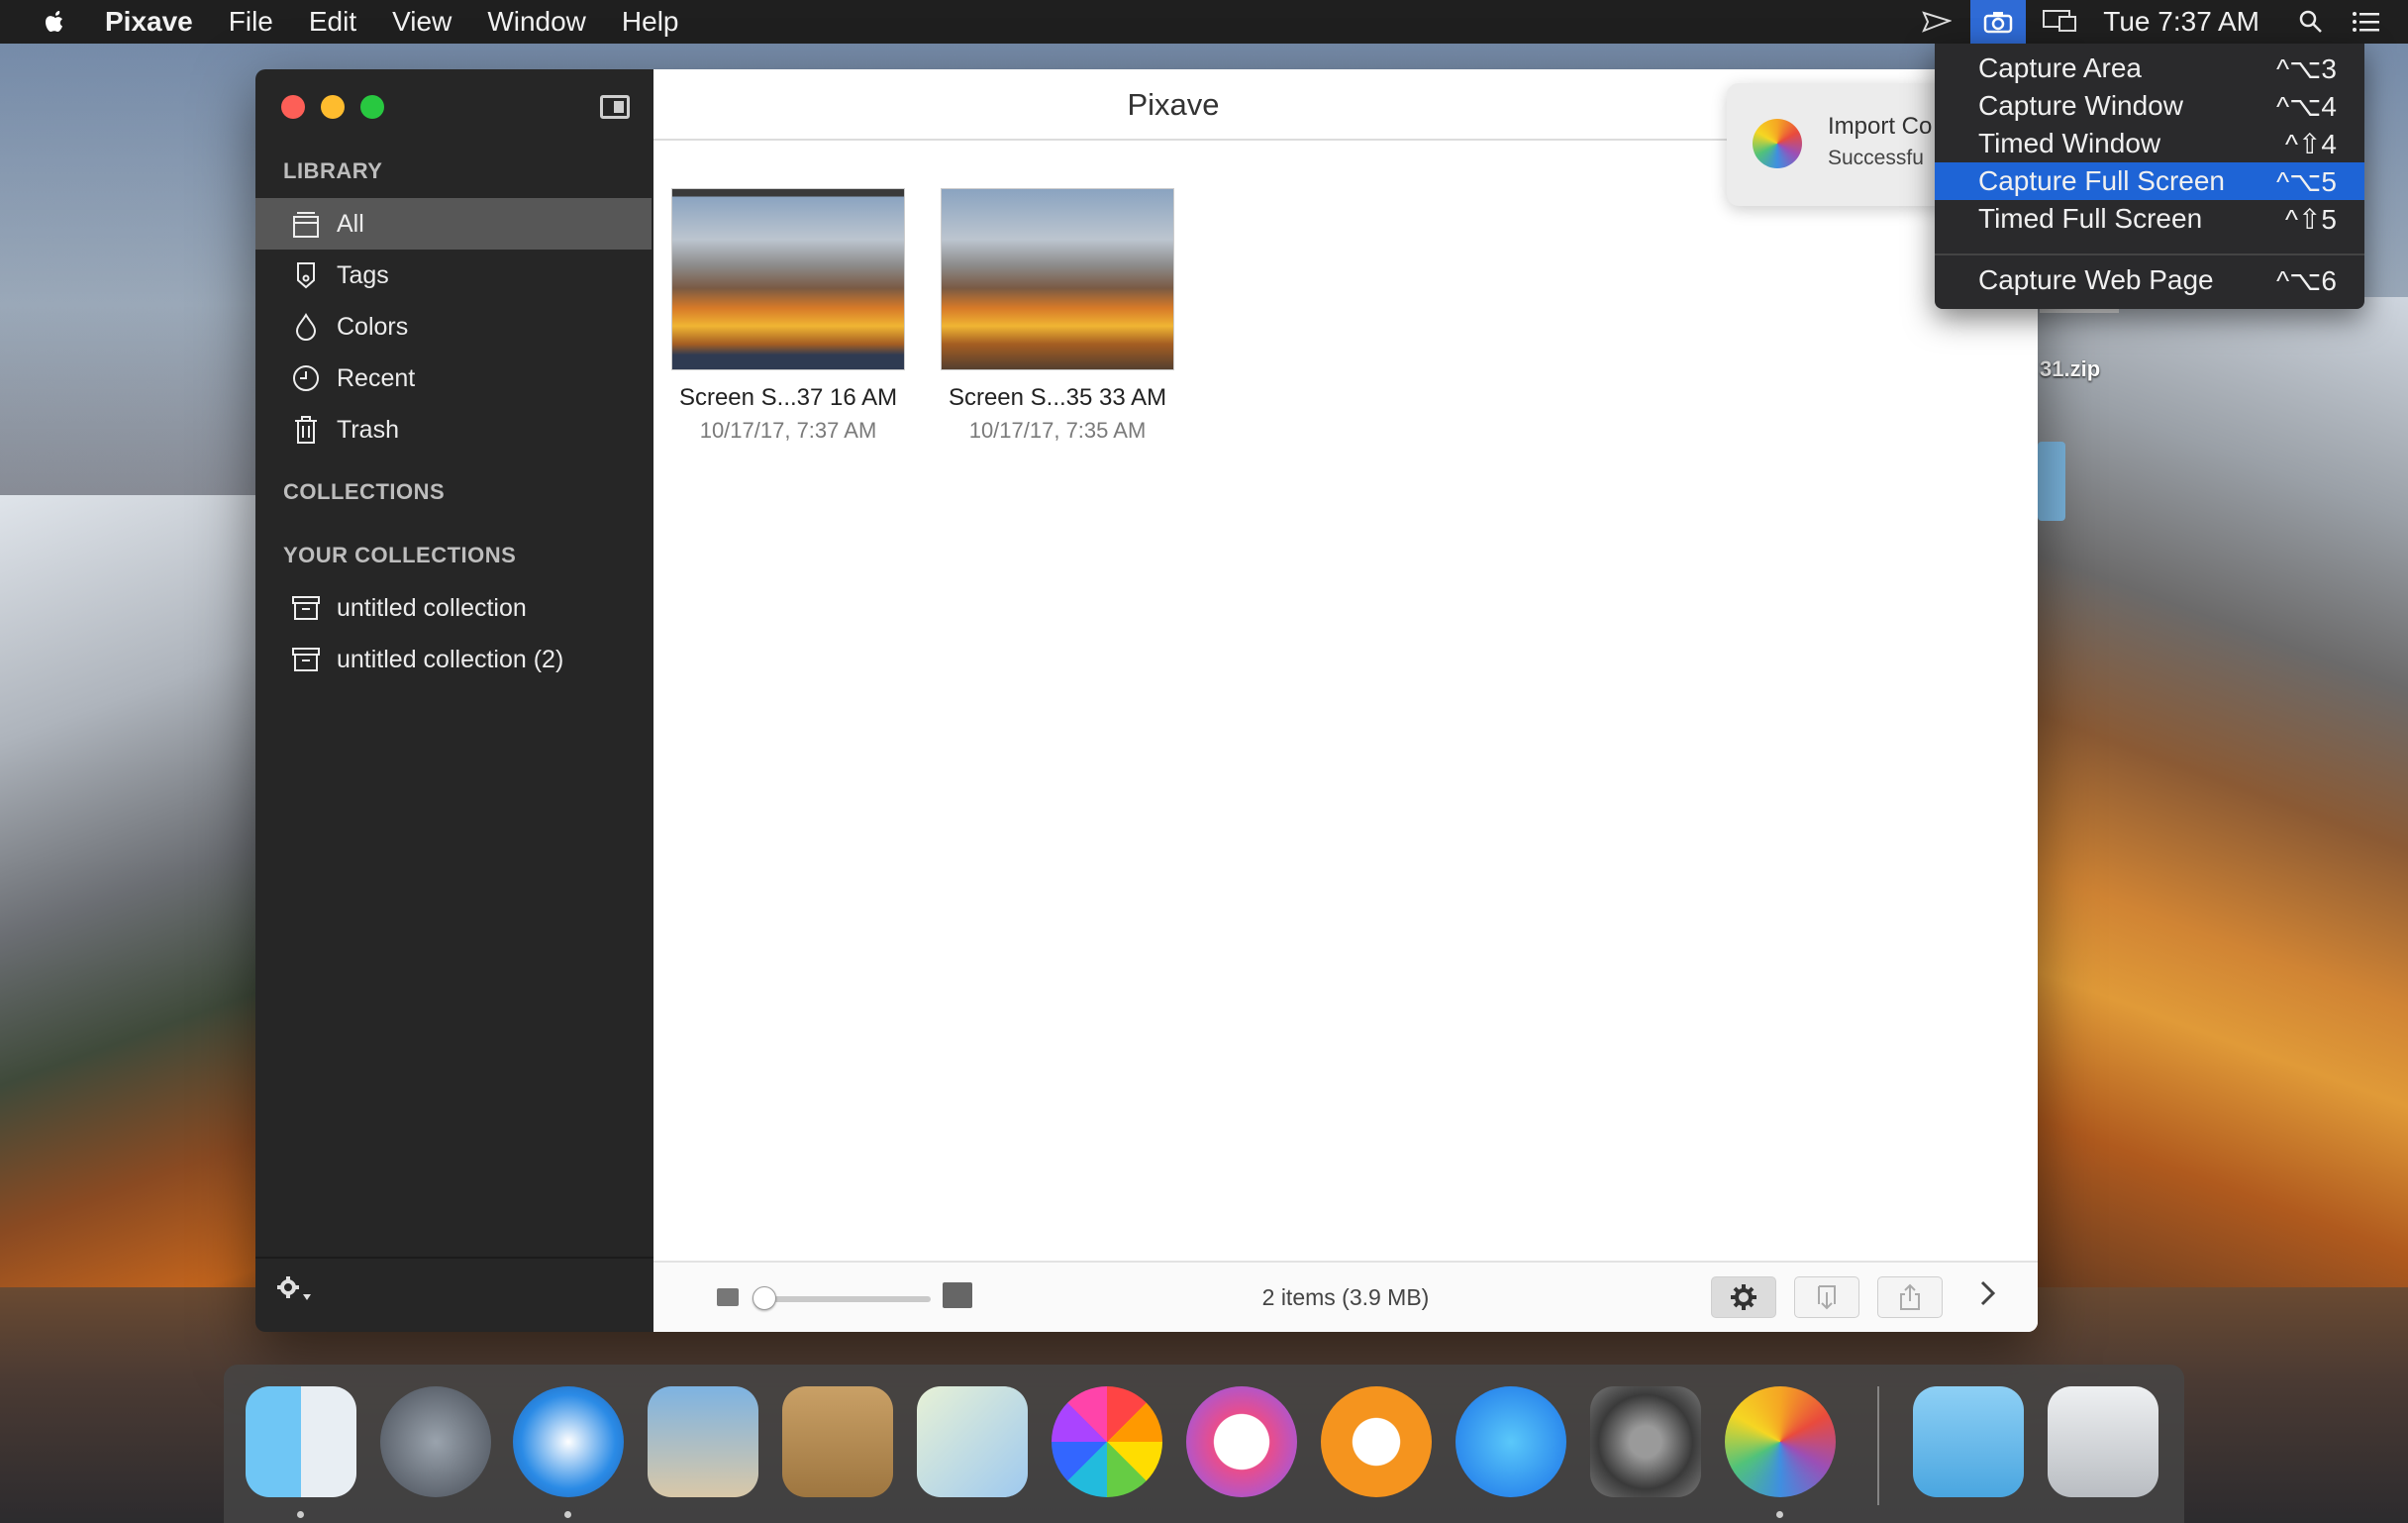 This screenshot has width=2408, height=1523. Describe the element at coordinates (1988, 1297) in the screenshot. I see `chevron-right-icon` at that location.